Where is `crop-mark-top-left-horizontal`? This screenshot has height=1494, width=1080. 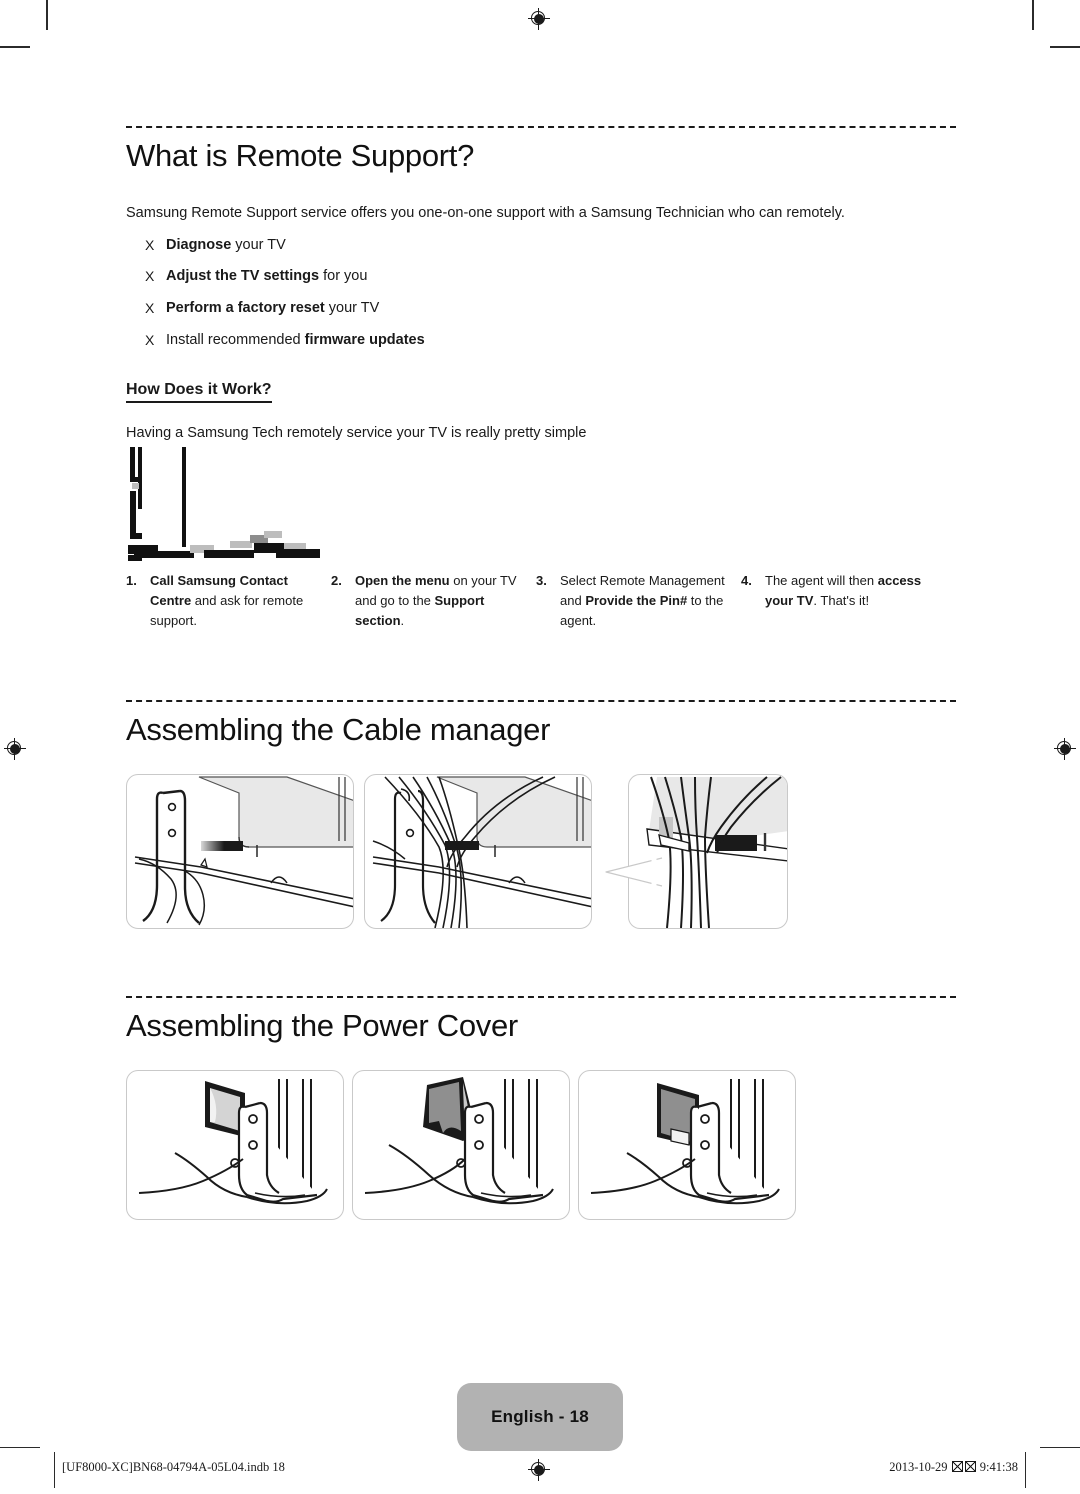
crop-mark-top-left-horizontal is located at coordinates (15, 47).